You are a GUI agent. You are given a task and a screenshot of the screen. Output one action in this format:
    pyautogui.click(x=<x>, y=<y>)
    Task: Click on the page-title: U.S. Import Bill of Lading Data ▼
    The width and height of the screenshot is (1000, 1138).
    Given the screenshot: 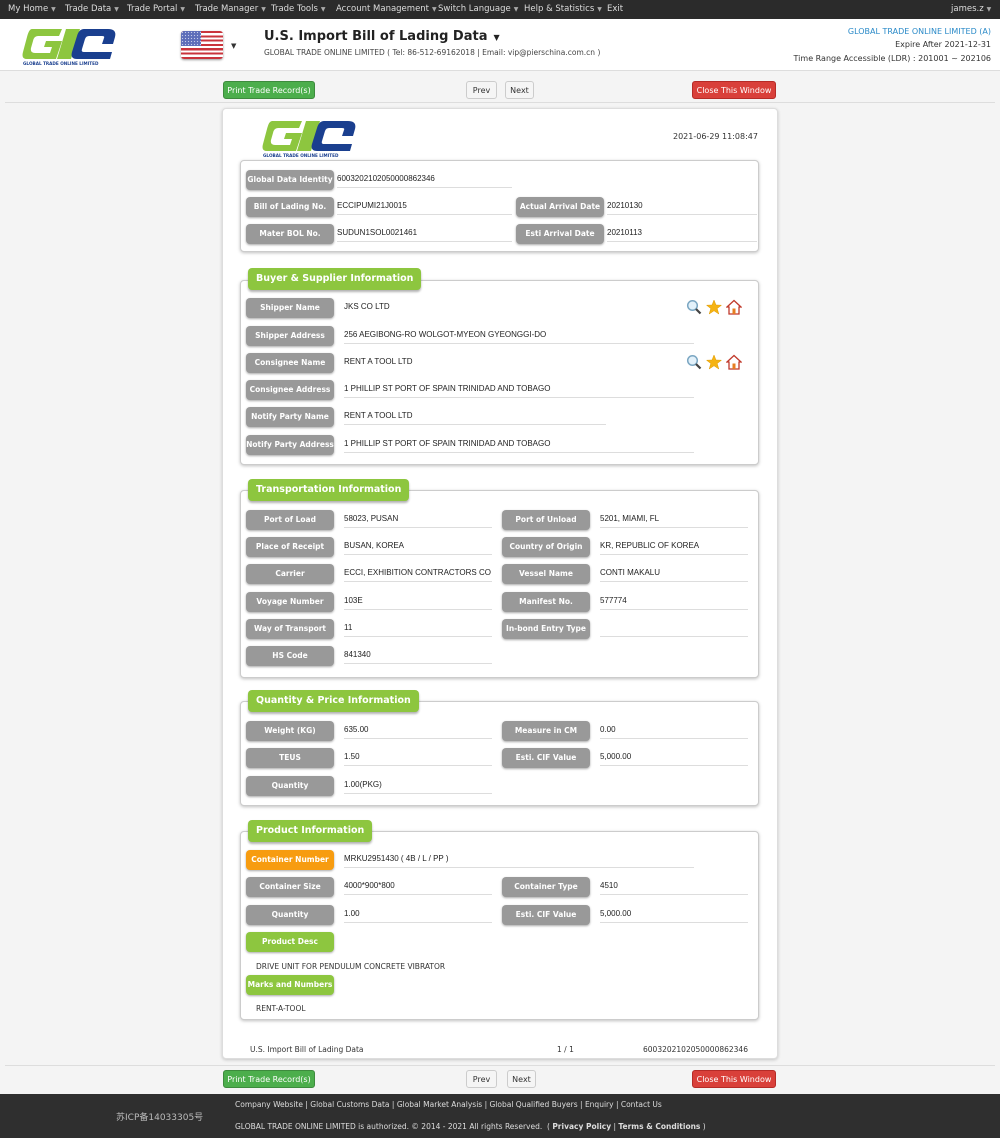 What is the action you would take?
    pyautogui.click(x=382, y=36)
    